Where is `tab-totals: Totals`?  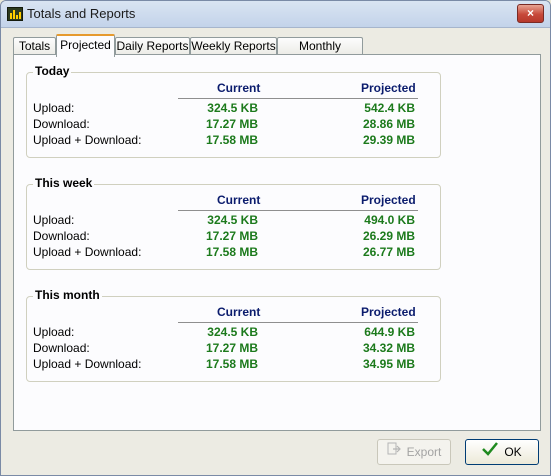
tab-totals: Totals is located at coordinates (34, 46).